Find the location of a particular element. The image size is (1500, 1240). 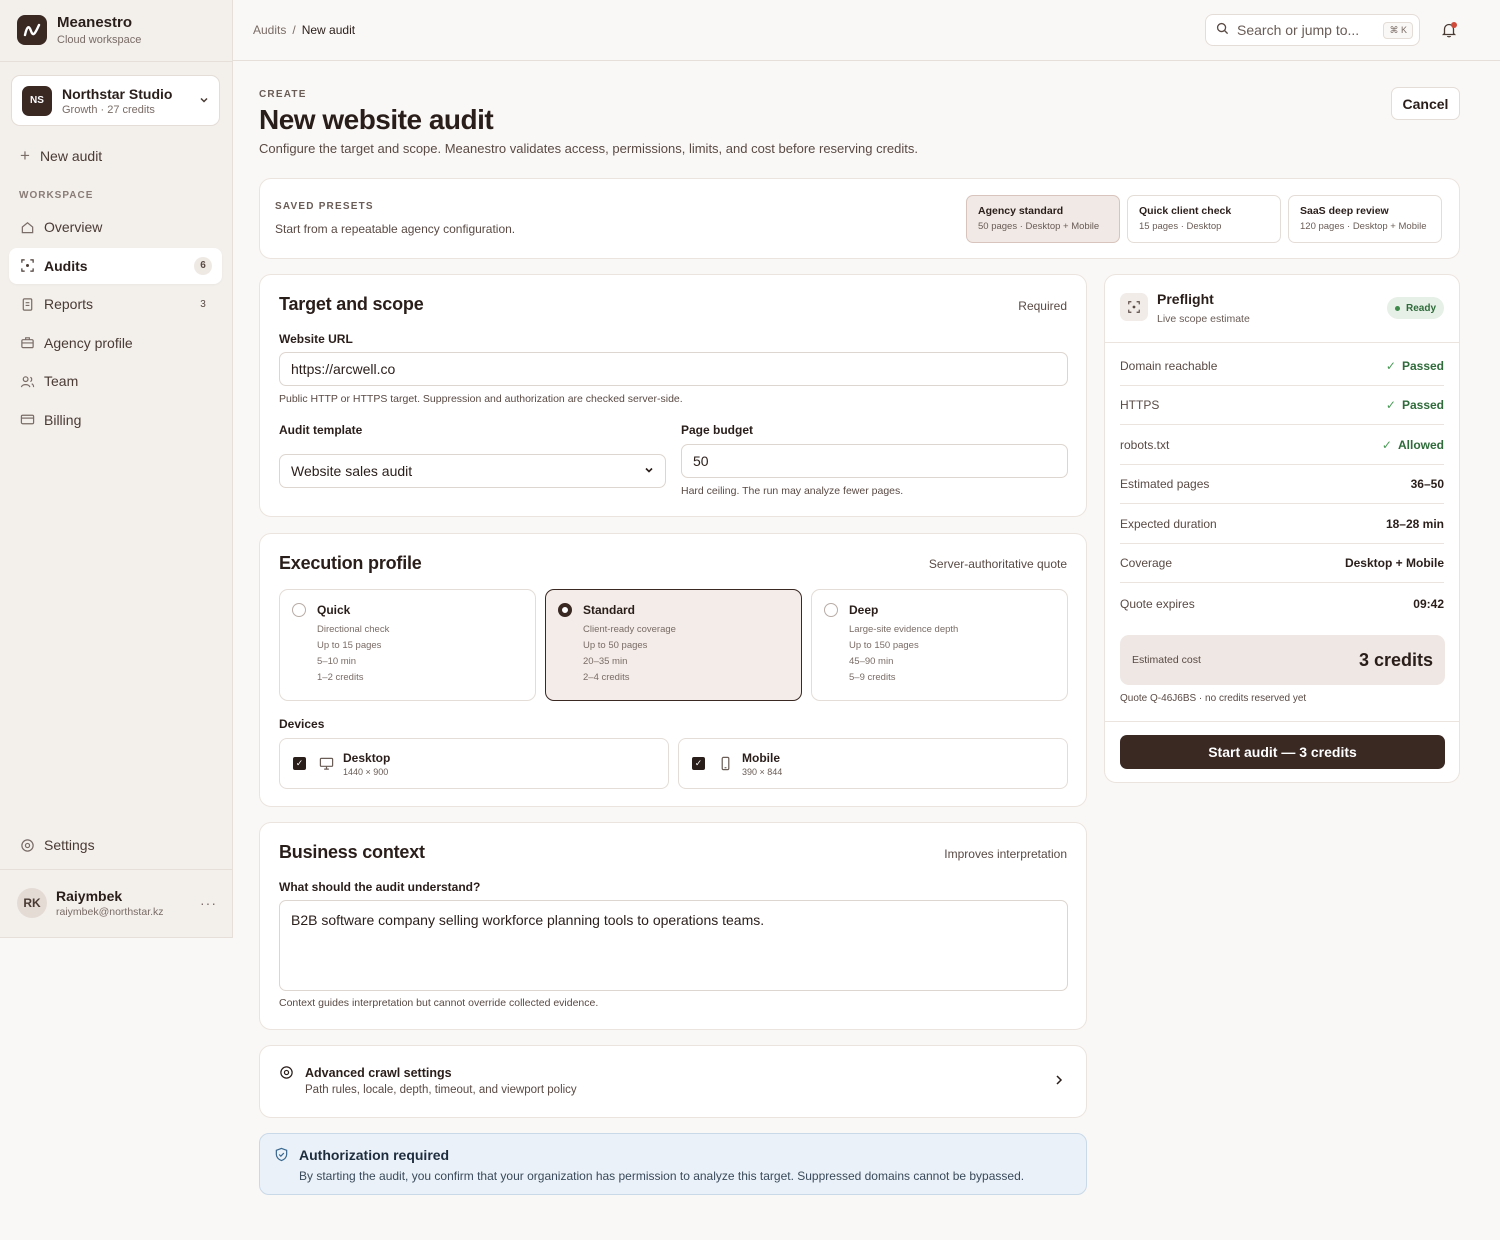

org-name: Northstar Studio is located at coordinates (117, 93).